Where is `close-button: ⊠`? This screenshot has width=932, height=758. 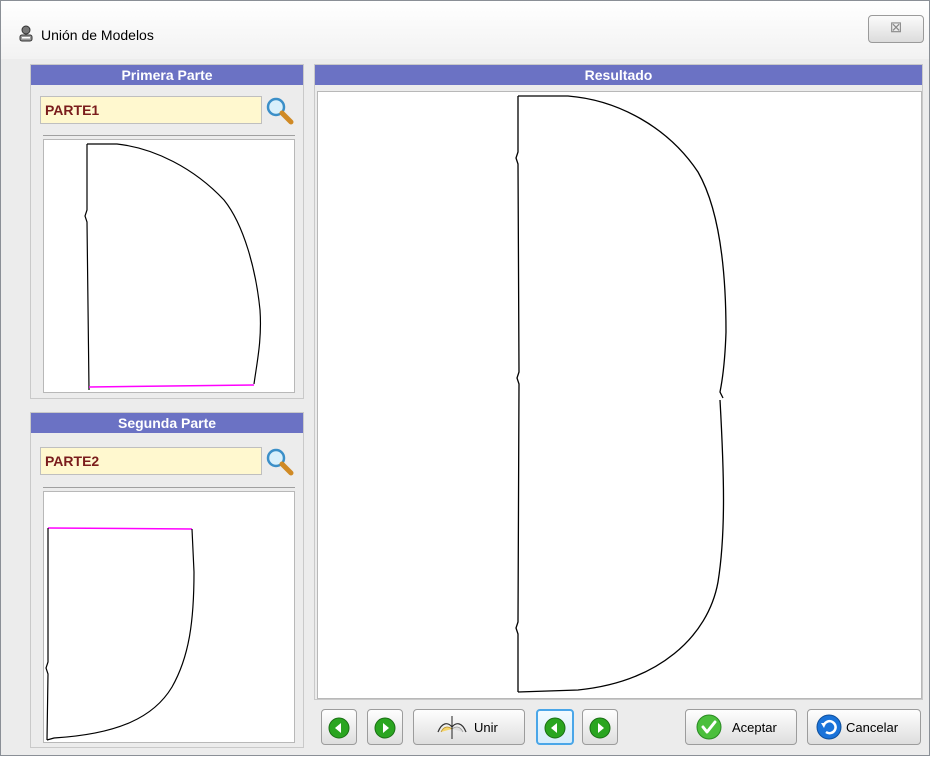
close-button: ⊠ is located at coordinates (896, 29).